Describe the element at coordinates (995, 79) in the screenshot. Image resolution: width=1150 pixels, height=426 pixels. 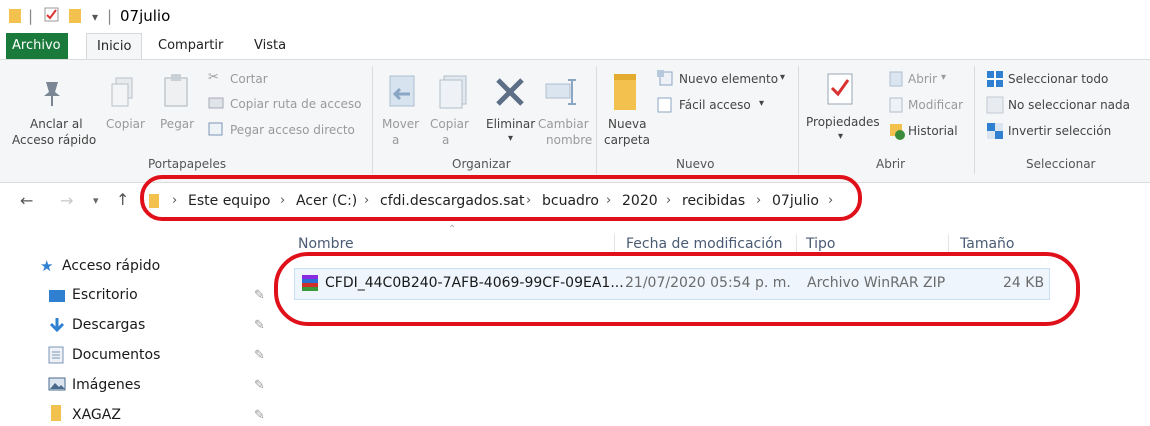
I see `select-all-icon` at that location.